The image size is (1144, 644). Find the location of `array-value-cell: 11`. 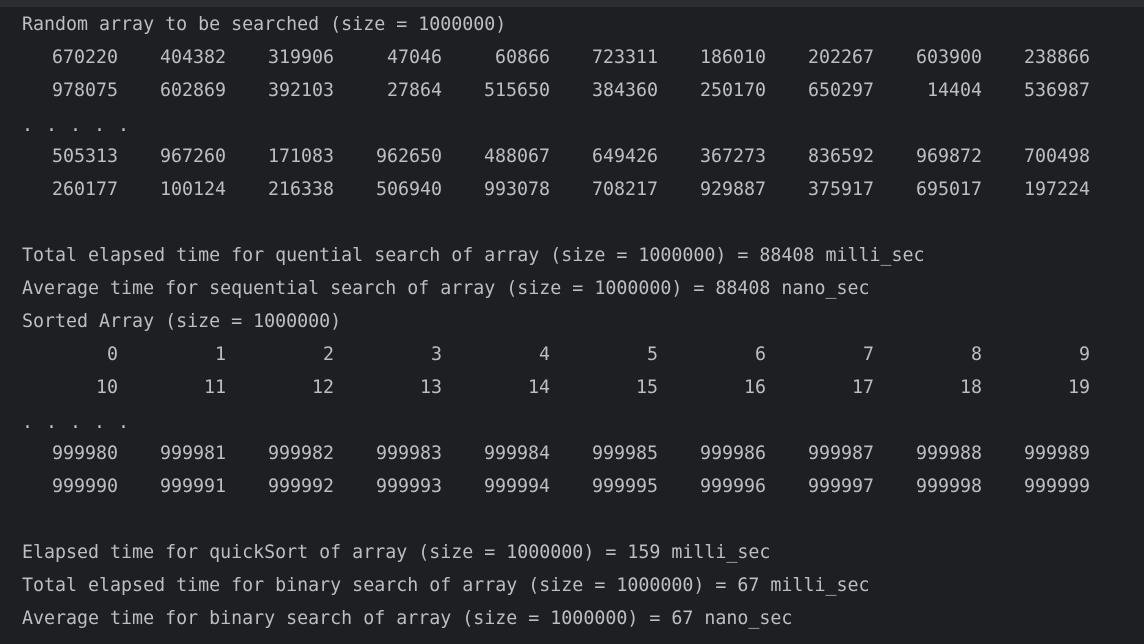

array-value-cell: 11 is located at coordinates (214, 387).